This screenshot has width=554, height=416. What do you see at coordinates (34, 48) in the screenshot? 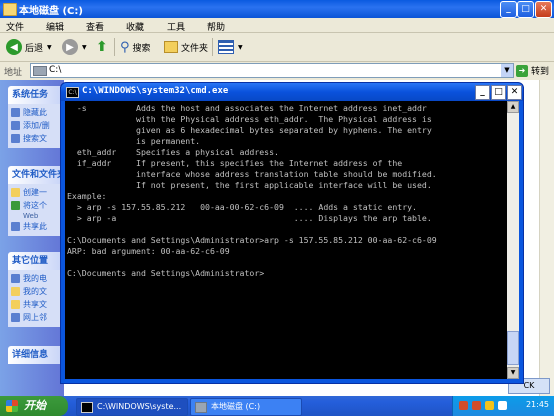
I see `back-label: 后退` at bounding box center [34, 48].